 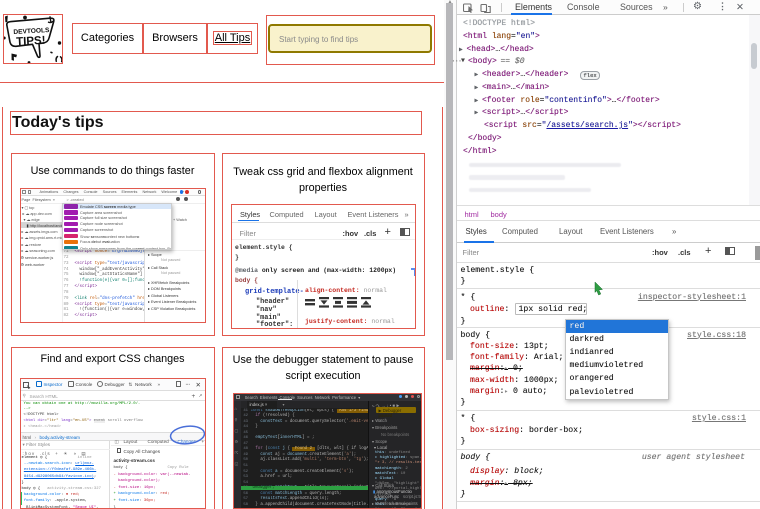 What do you see at coordinates (31, 42) in the screenshot?
I see `svg-text: TIPS!` at bounding box center [31, 42].